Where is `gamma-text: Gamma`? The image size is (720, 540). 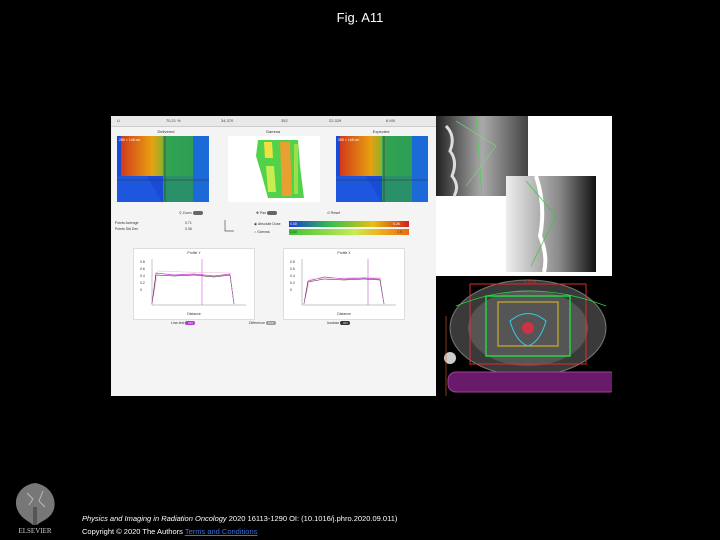
gamma-text: Gamma is located at coordinates (263, 232).